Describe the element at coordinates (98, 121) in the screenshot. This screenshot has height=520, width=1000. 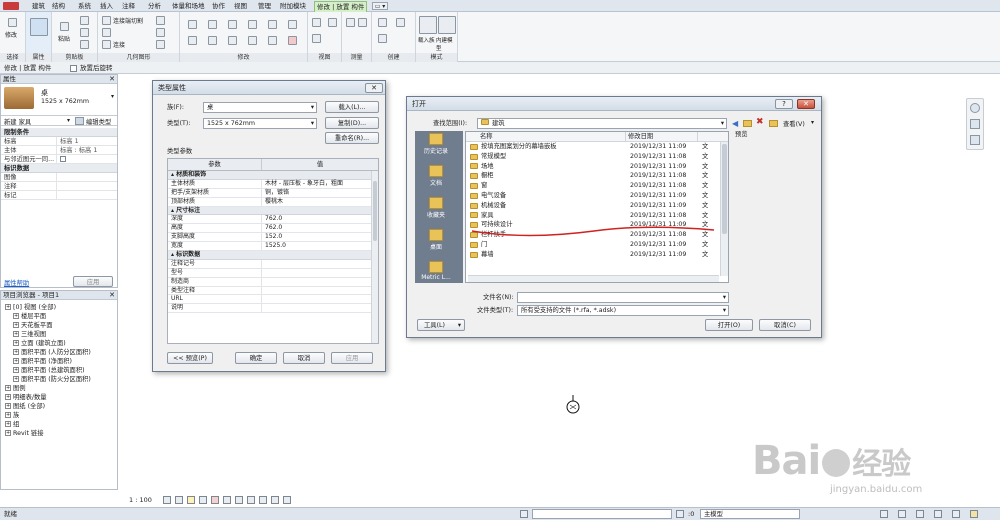
I see `edit-type-button: 编辑类型` at that location.